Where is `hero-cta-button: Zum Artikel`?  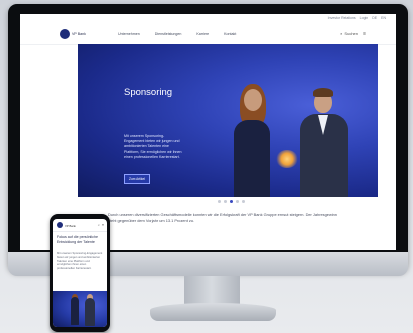 hero-cta-button: Zum Artikel is located at coordinates (137, 179).